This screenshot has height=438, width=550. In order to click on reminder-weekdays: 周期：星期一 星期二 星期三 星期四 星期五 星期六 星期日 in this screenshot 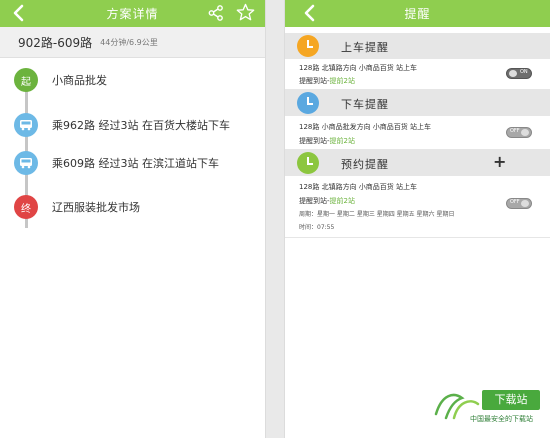, I will do `click(377, 214)`.